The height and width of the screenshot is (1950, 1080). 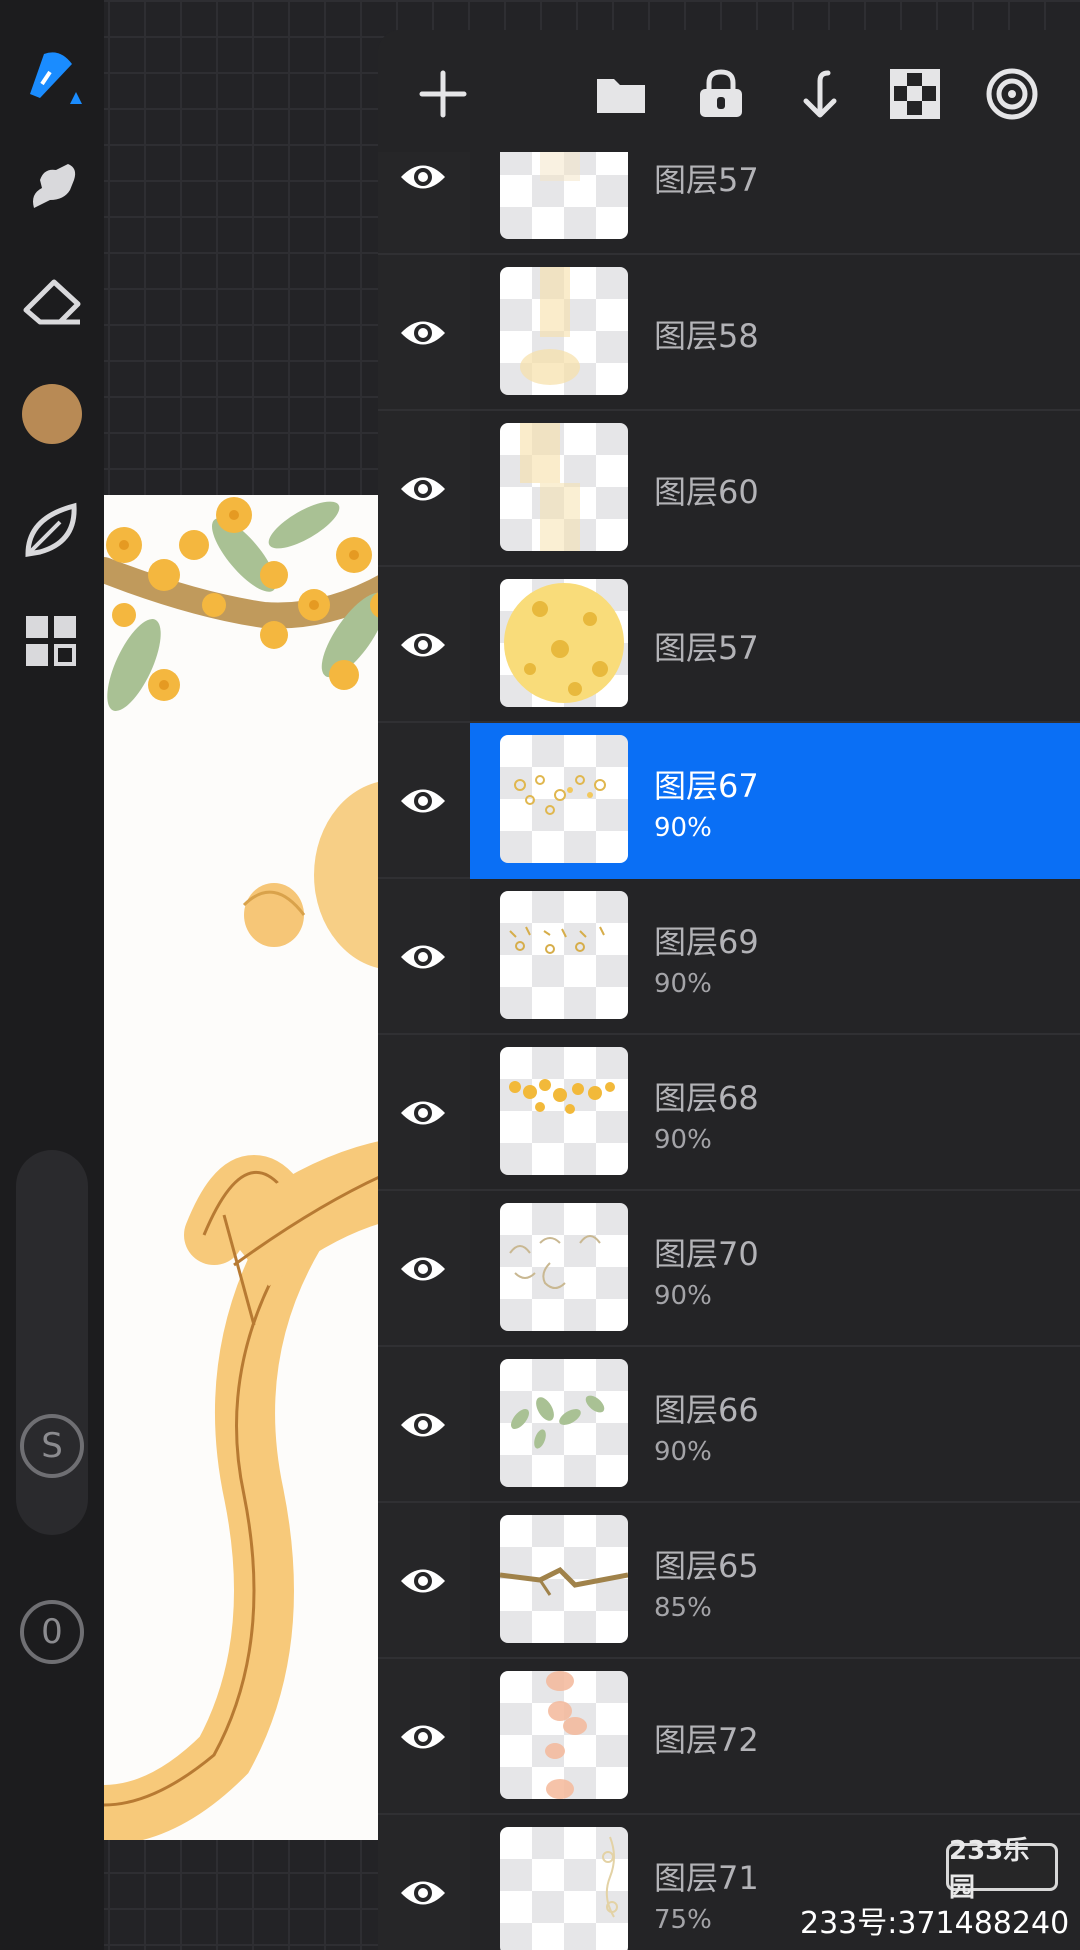 I want to click on s-button: S, so click(x=52, y=1446).